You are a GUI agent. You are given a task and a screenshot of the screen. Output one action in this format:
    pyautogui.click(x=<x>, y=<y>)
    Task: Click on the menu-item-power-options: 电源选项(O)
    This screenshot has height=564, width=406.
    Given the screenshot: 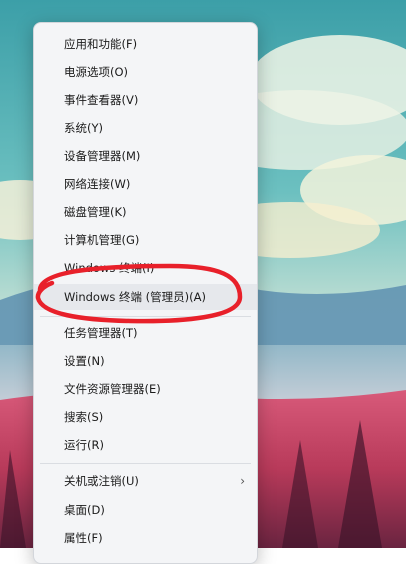 What is the action you would take?
    pyautogui.click(x=145, y=72)
    